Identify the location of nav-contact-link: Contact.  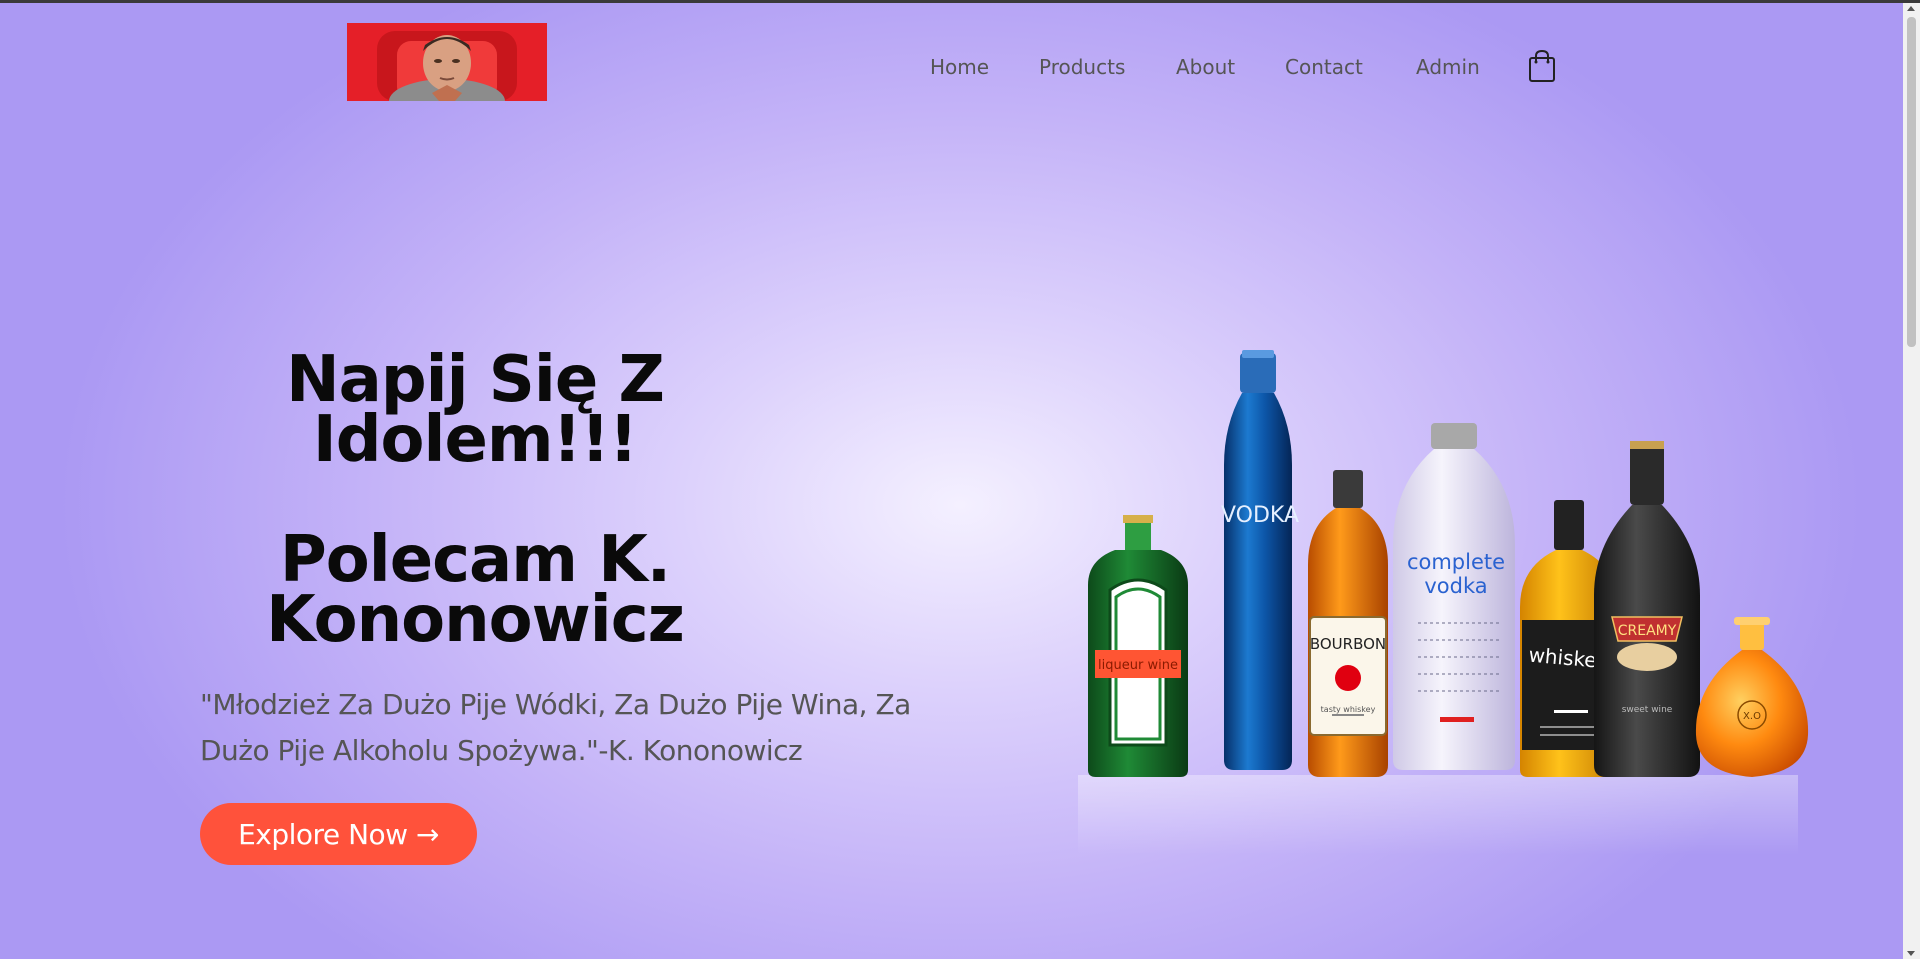
(1324, 67).